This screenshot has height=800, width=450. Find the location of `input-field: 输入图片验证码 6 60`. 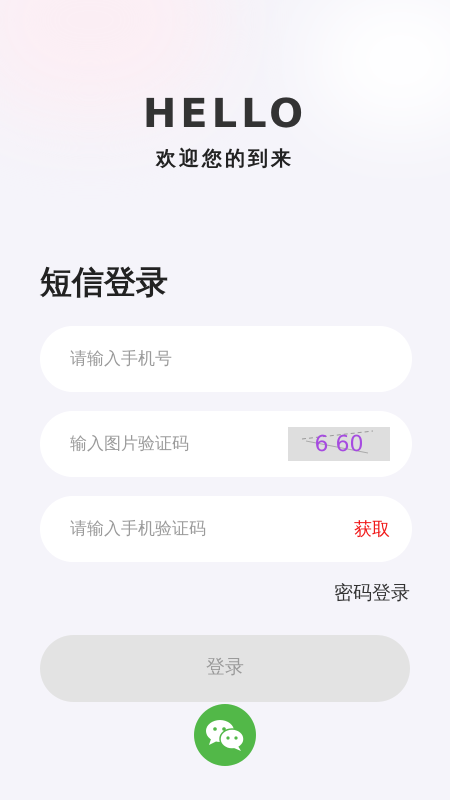

input-field: 输入图片验证码 6 60 is located at coordinates (226, 444).